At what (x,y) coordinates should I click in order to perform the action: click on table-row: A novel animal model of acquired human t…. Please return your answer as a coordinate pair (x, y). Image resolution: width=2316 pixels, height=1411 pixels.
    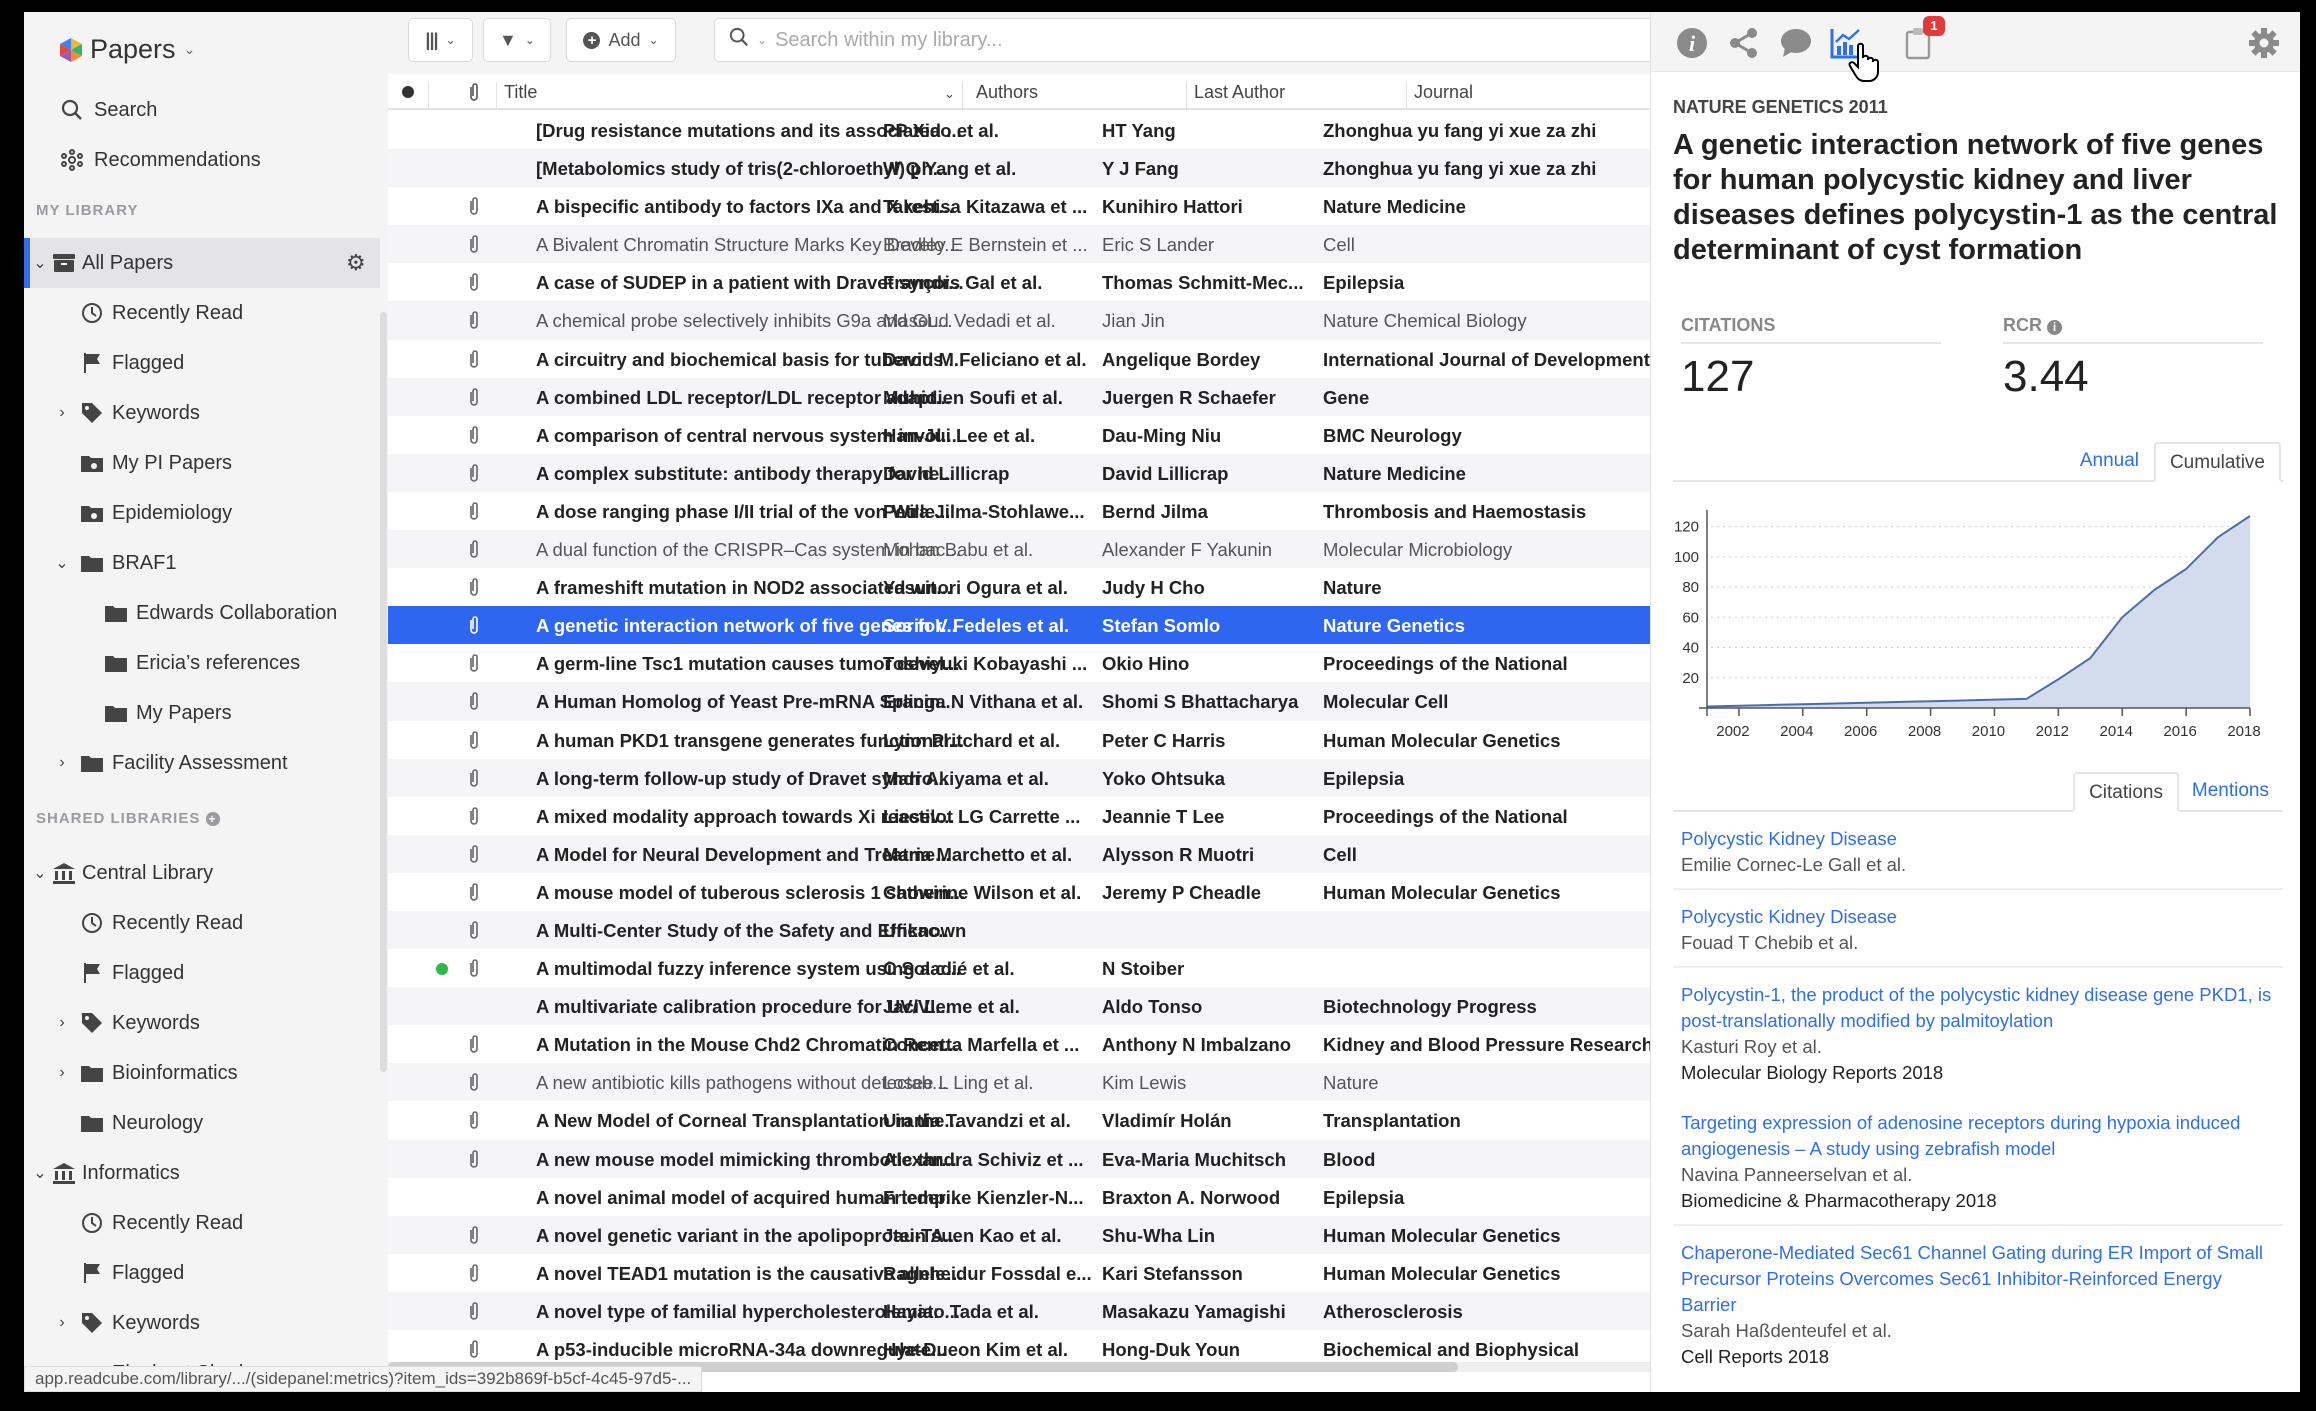
    Looking at the image, I should click on (1025, 1197).